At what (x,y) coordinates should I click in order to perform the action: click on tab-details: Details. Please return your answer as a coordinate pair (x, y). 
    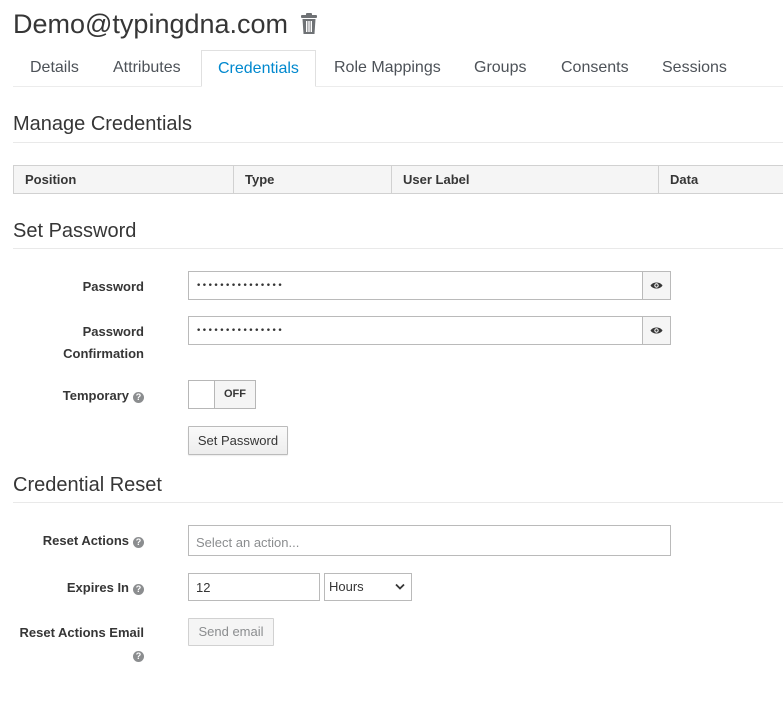
    Looking at the image, I should click on (54, 68).